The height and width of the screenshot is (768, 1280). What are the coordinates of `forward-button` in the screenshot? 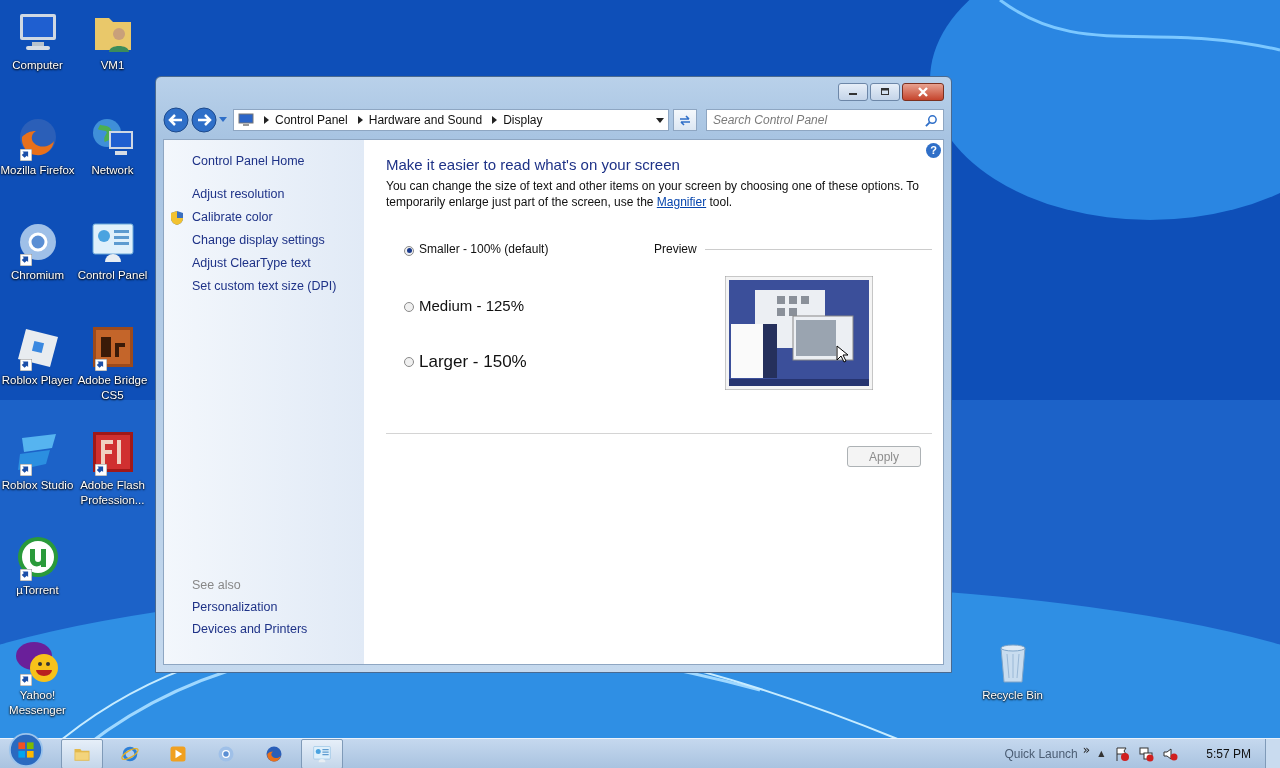 It's located at (204, 120).